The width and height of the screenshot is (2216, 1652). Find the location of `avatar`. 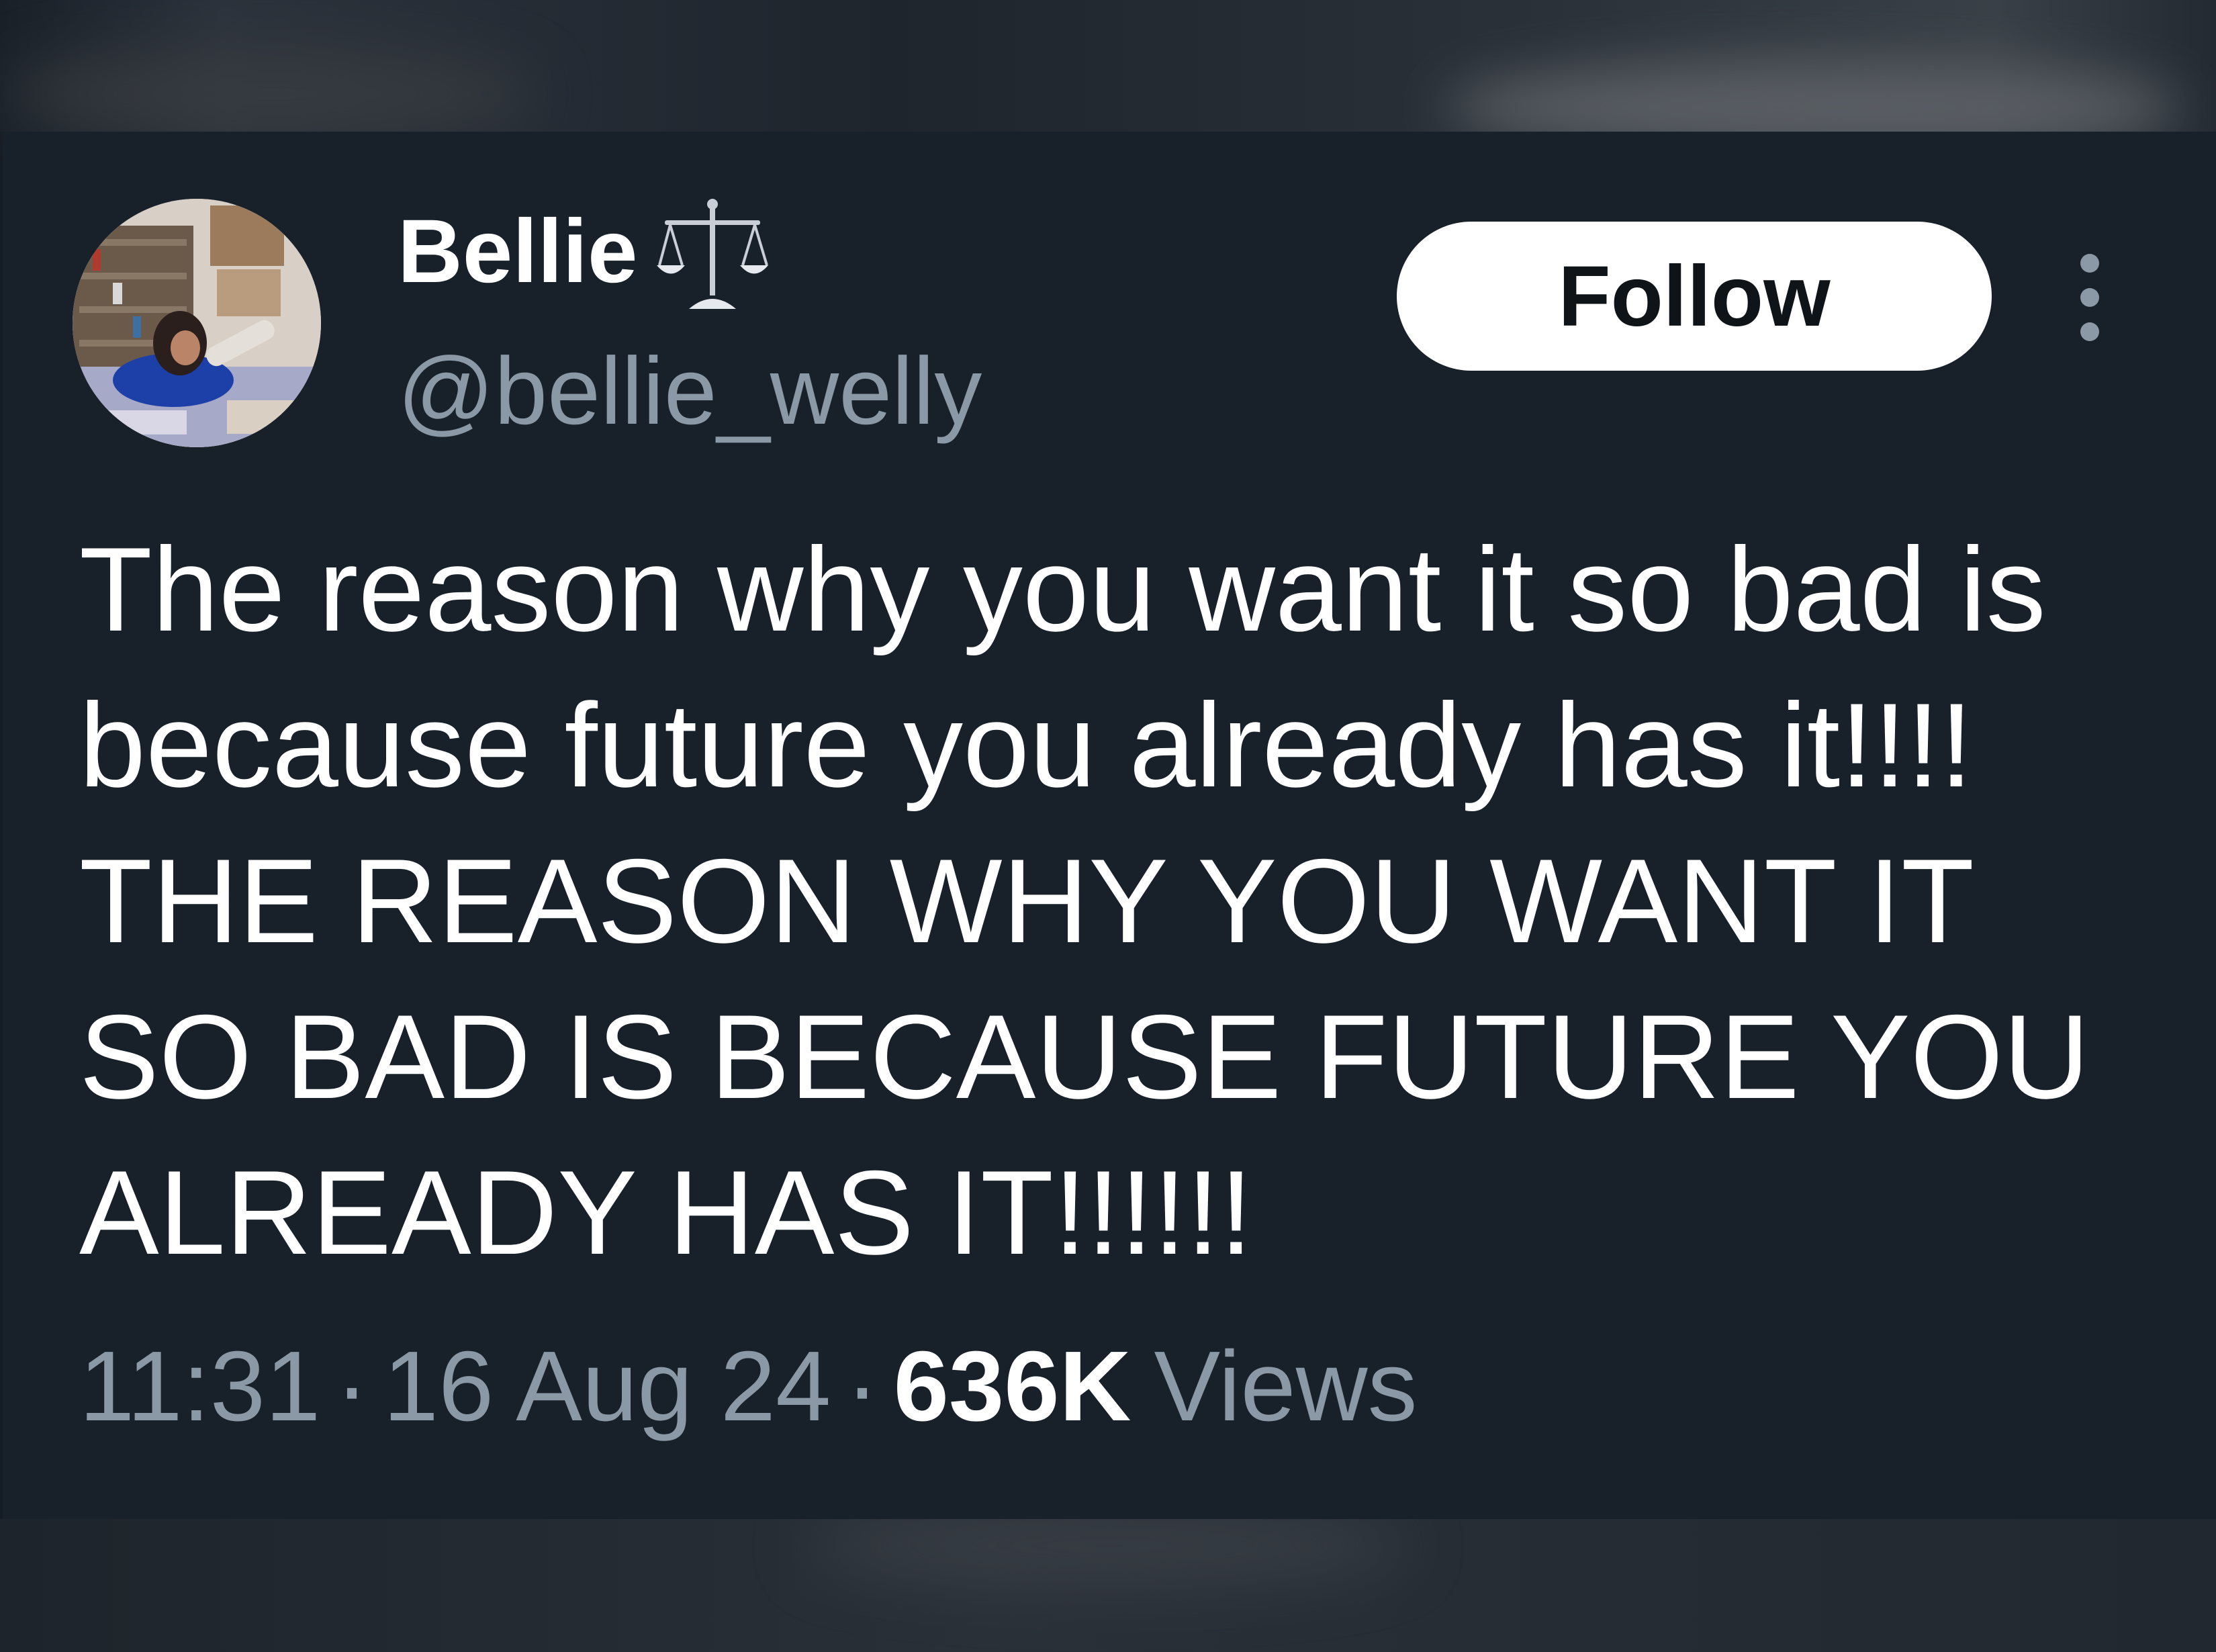

avatar is located at coordinates (197, 323).